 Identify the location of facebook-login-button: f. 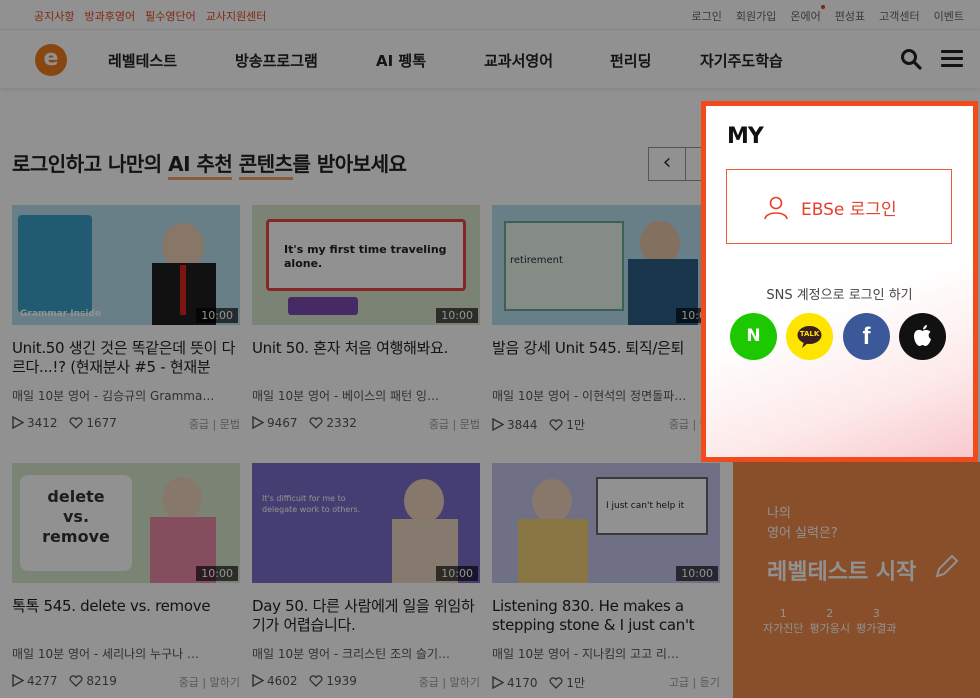
(866, 336).